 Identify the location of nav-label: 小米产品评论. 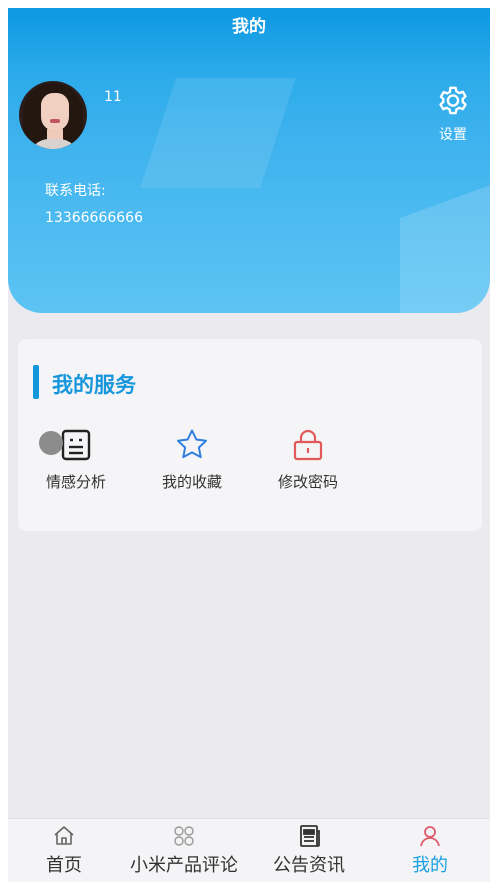
(184, 865).